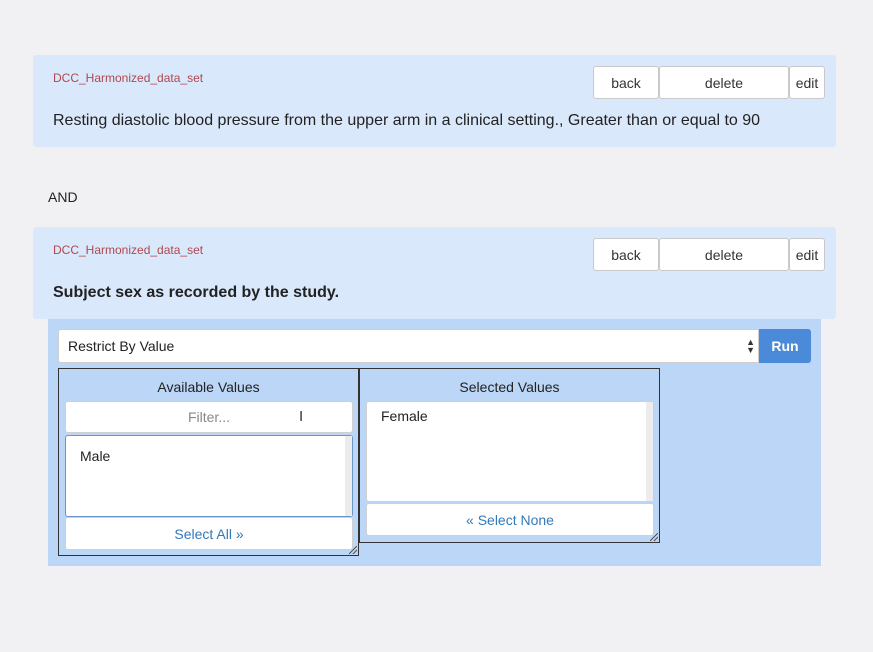  Describe the element at coordinates (404, 416) in the screenshot. I see `list-item: Female` at that location.